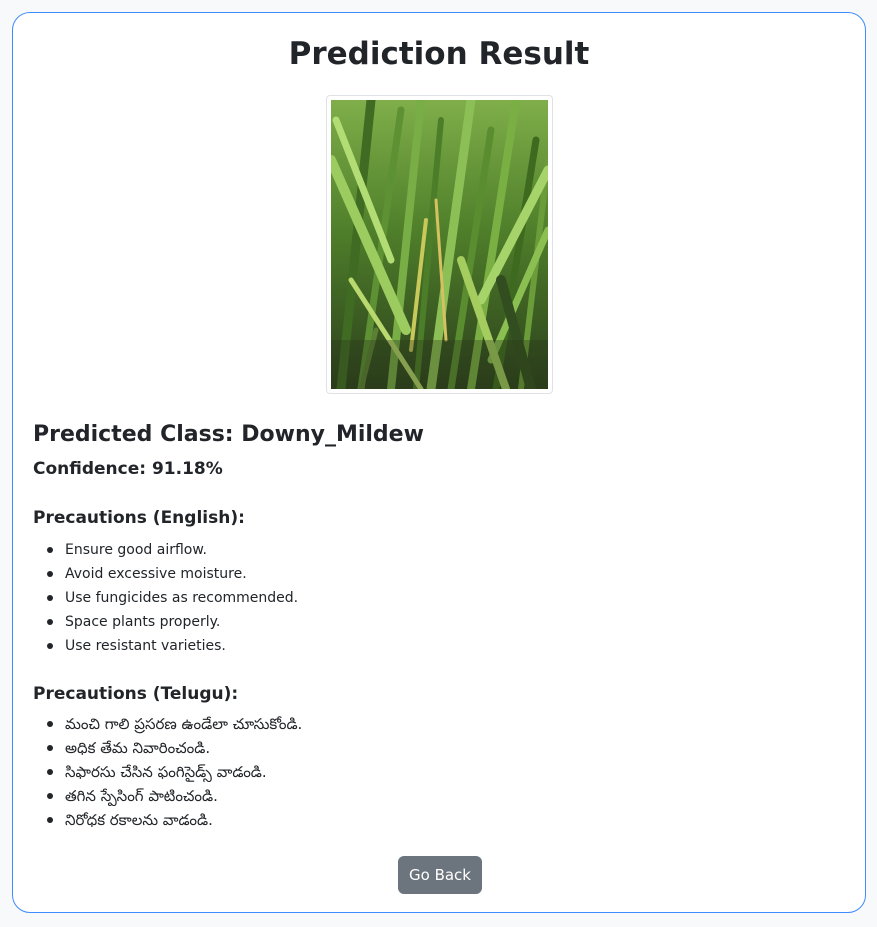  I want to click on list-item: సిఫారసు చేసిన ఫంగిసైడ్స్ వాడండి., so click(167, 772).